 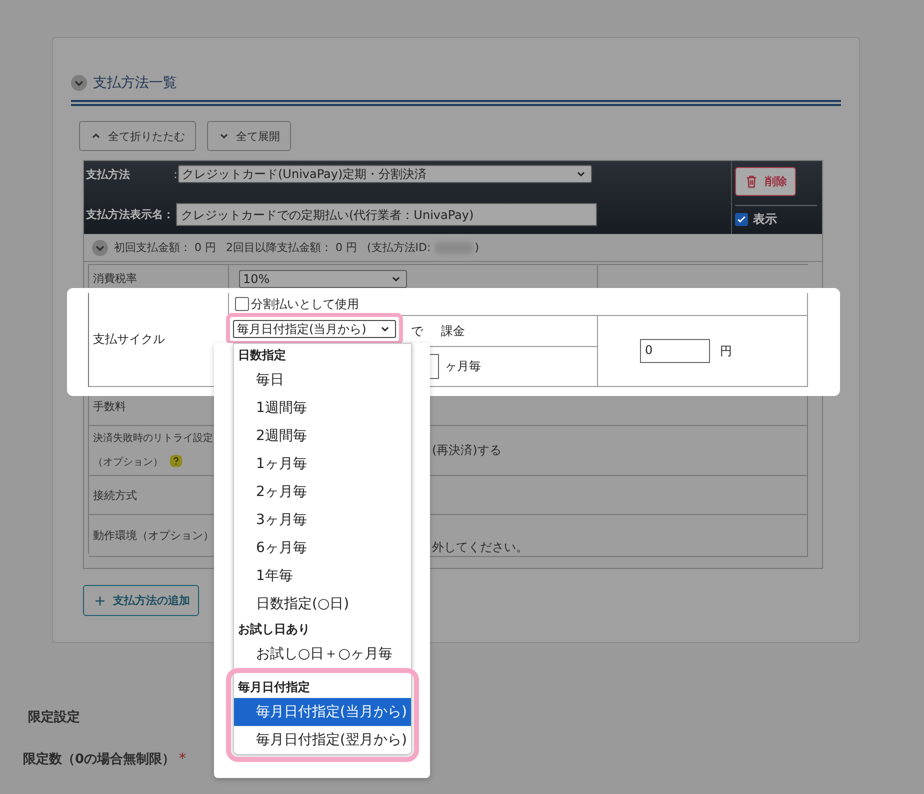 I want to click on dropdown-option: お試し○日＋○ヶ月毎, so click(x=322, y=654).